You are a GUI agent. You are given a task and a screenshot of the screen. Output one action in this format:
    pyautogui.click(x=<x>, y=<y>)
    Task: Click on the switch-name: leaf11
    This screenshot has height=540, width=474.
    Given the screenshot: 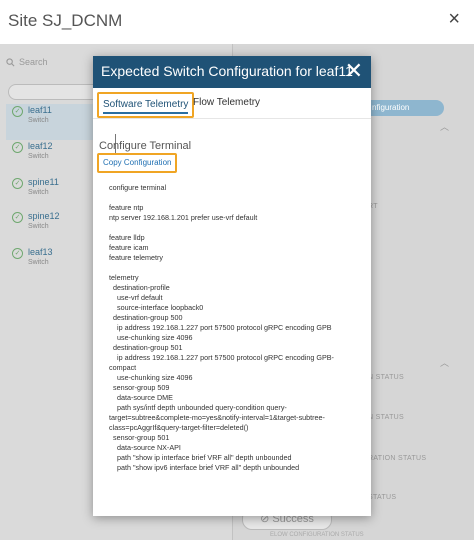 What is the action you would take?
    pyautogui.click(x=40, y=110)
    